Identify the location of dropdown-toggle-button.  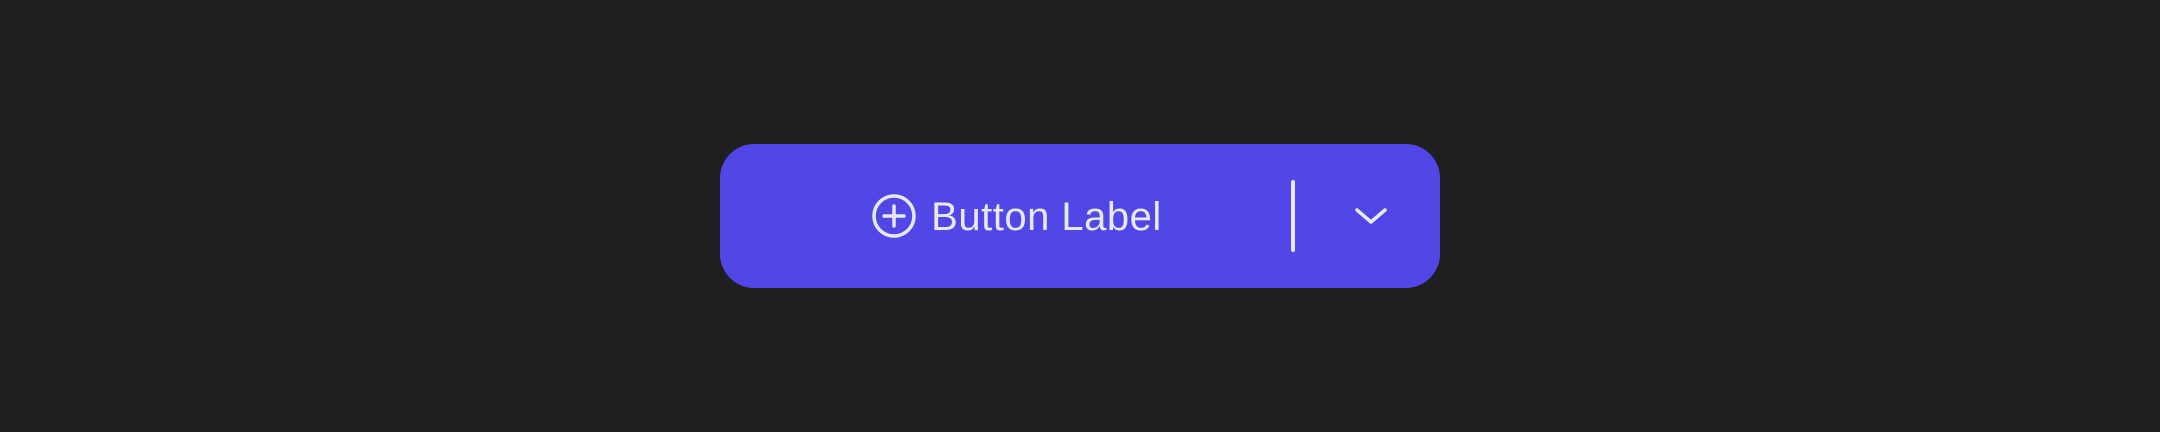
(1367, 216).